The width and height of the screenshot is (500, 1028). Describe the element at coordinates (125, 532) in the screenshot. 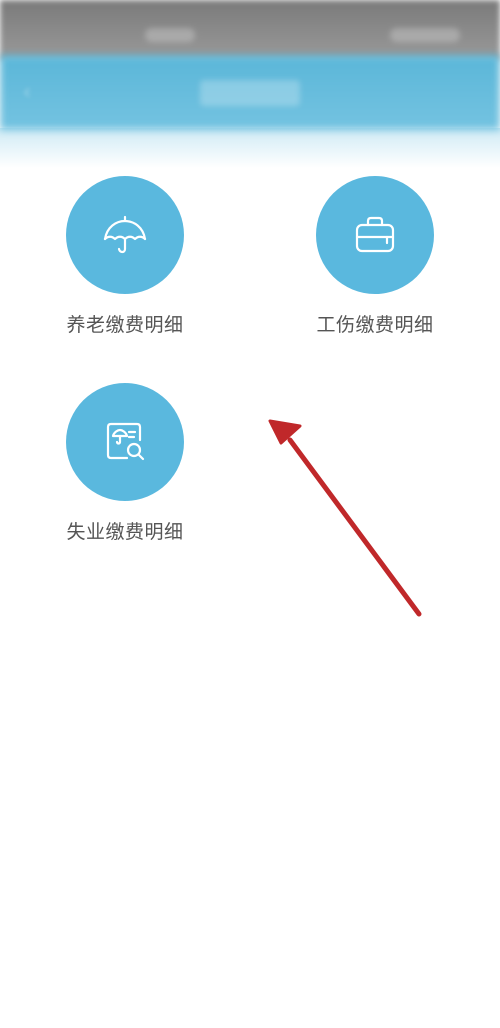

I see `unemployment-label: 失业缴费明细` at that location.